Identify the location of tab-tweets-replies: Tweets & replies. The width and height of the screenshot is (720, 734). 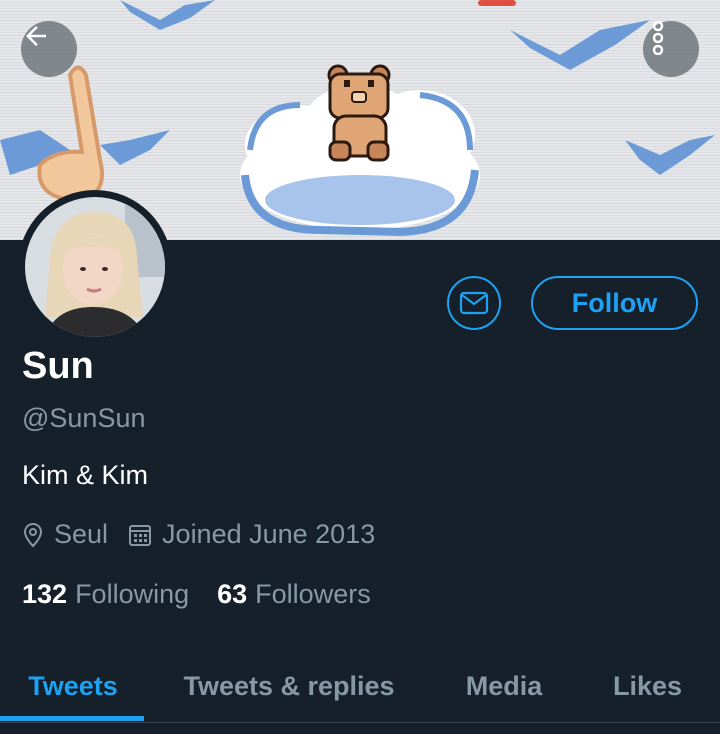
(289, 686).